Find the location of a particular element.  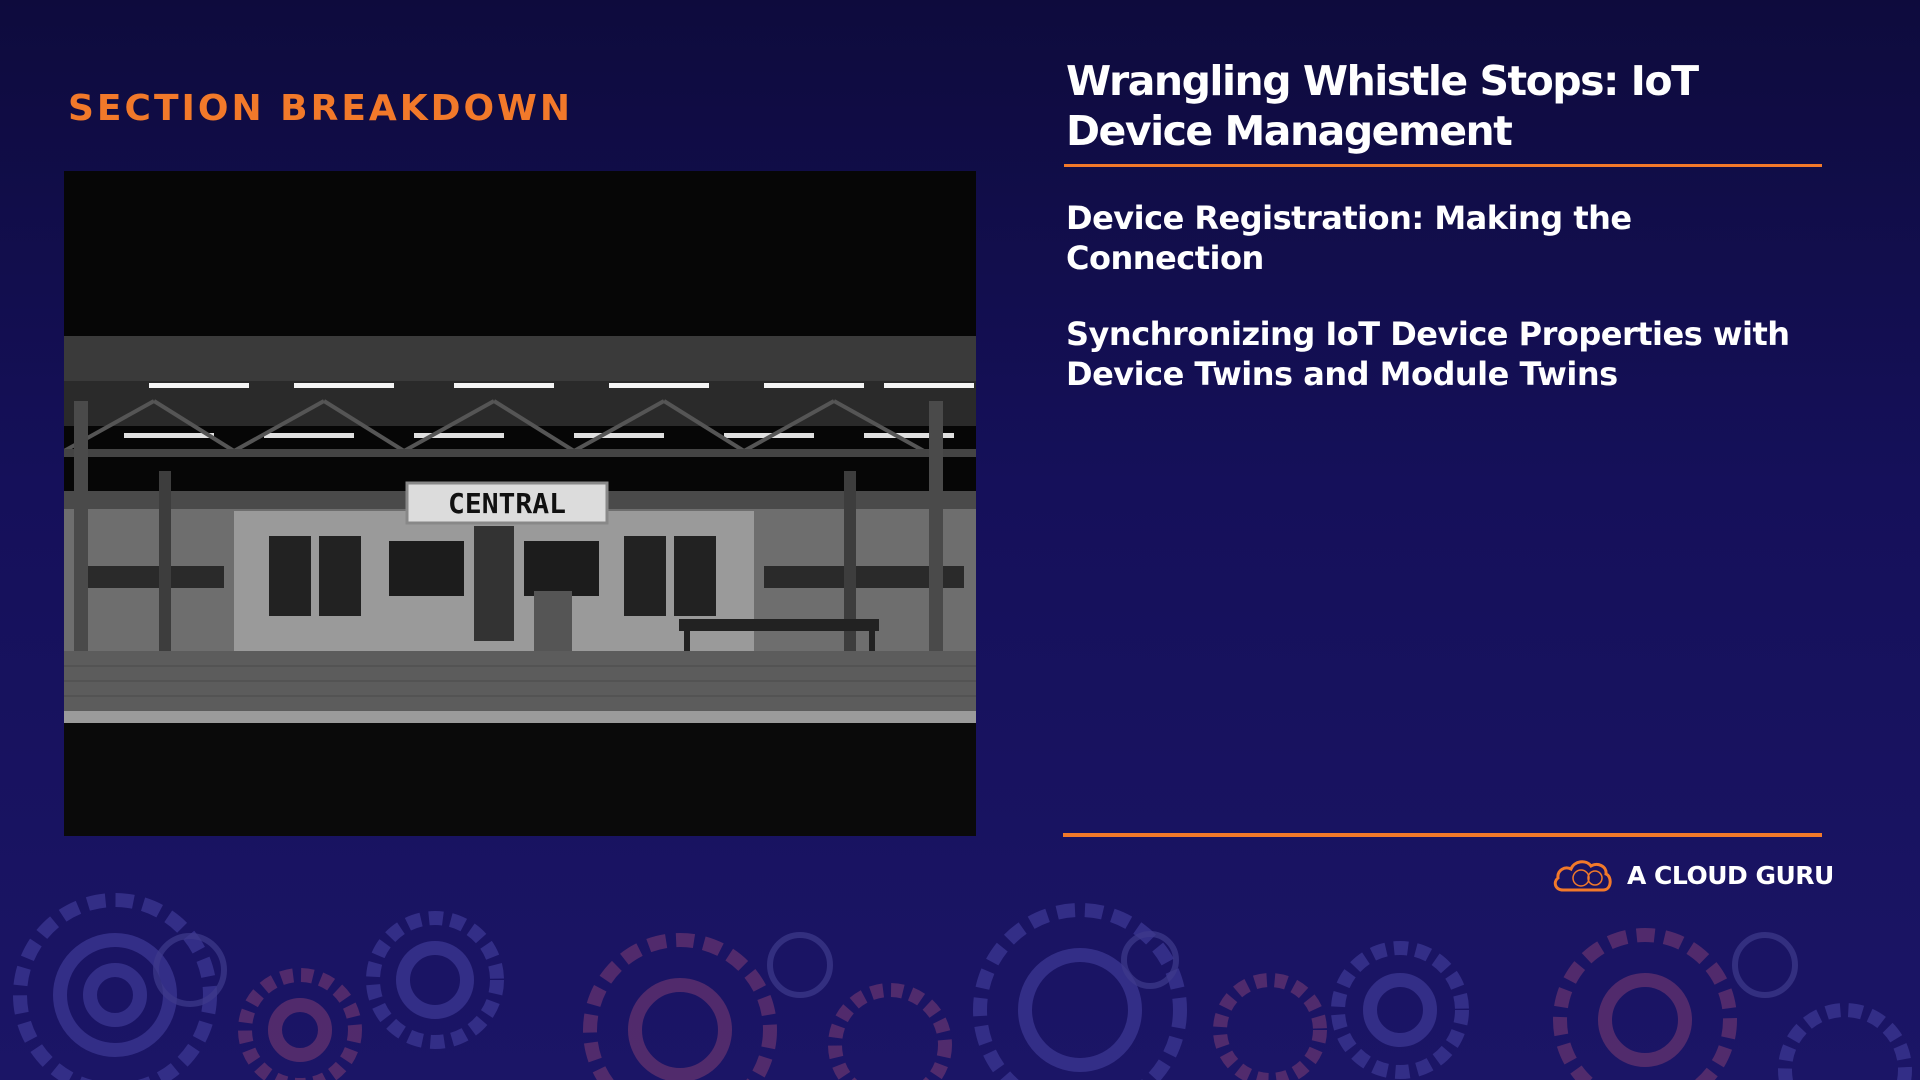

section-label: SECTION BREAKDOWN is located at coordinates (320, 108).